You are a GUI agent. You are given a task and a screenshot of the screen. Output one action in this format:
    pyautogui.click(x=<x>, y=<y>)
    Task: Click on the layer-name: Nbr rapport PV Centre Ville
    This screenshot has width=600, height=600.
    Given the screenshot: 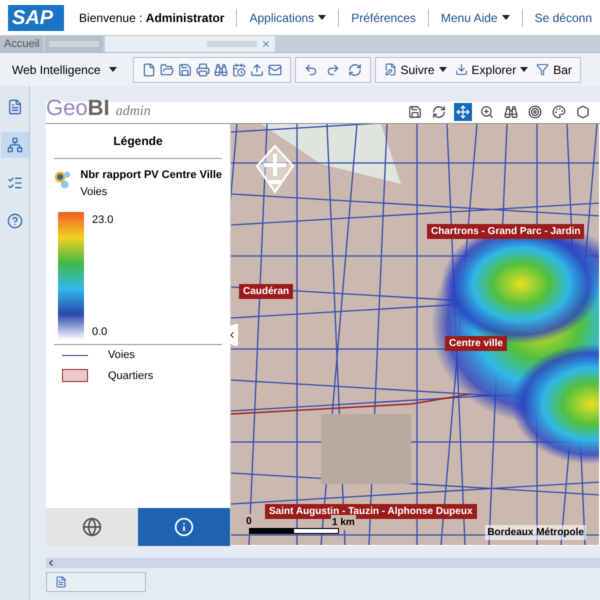 What is the action you would take?
    pyautogui.click(x=151, y=175)
    